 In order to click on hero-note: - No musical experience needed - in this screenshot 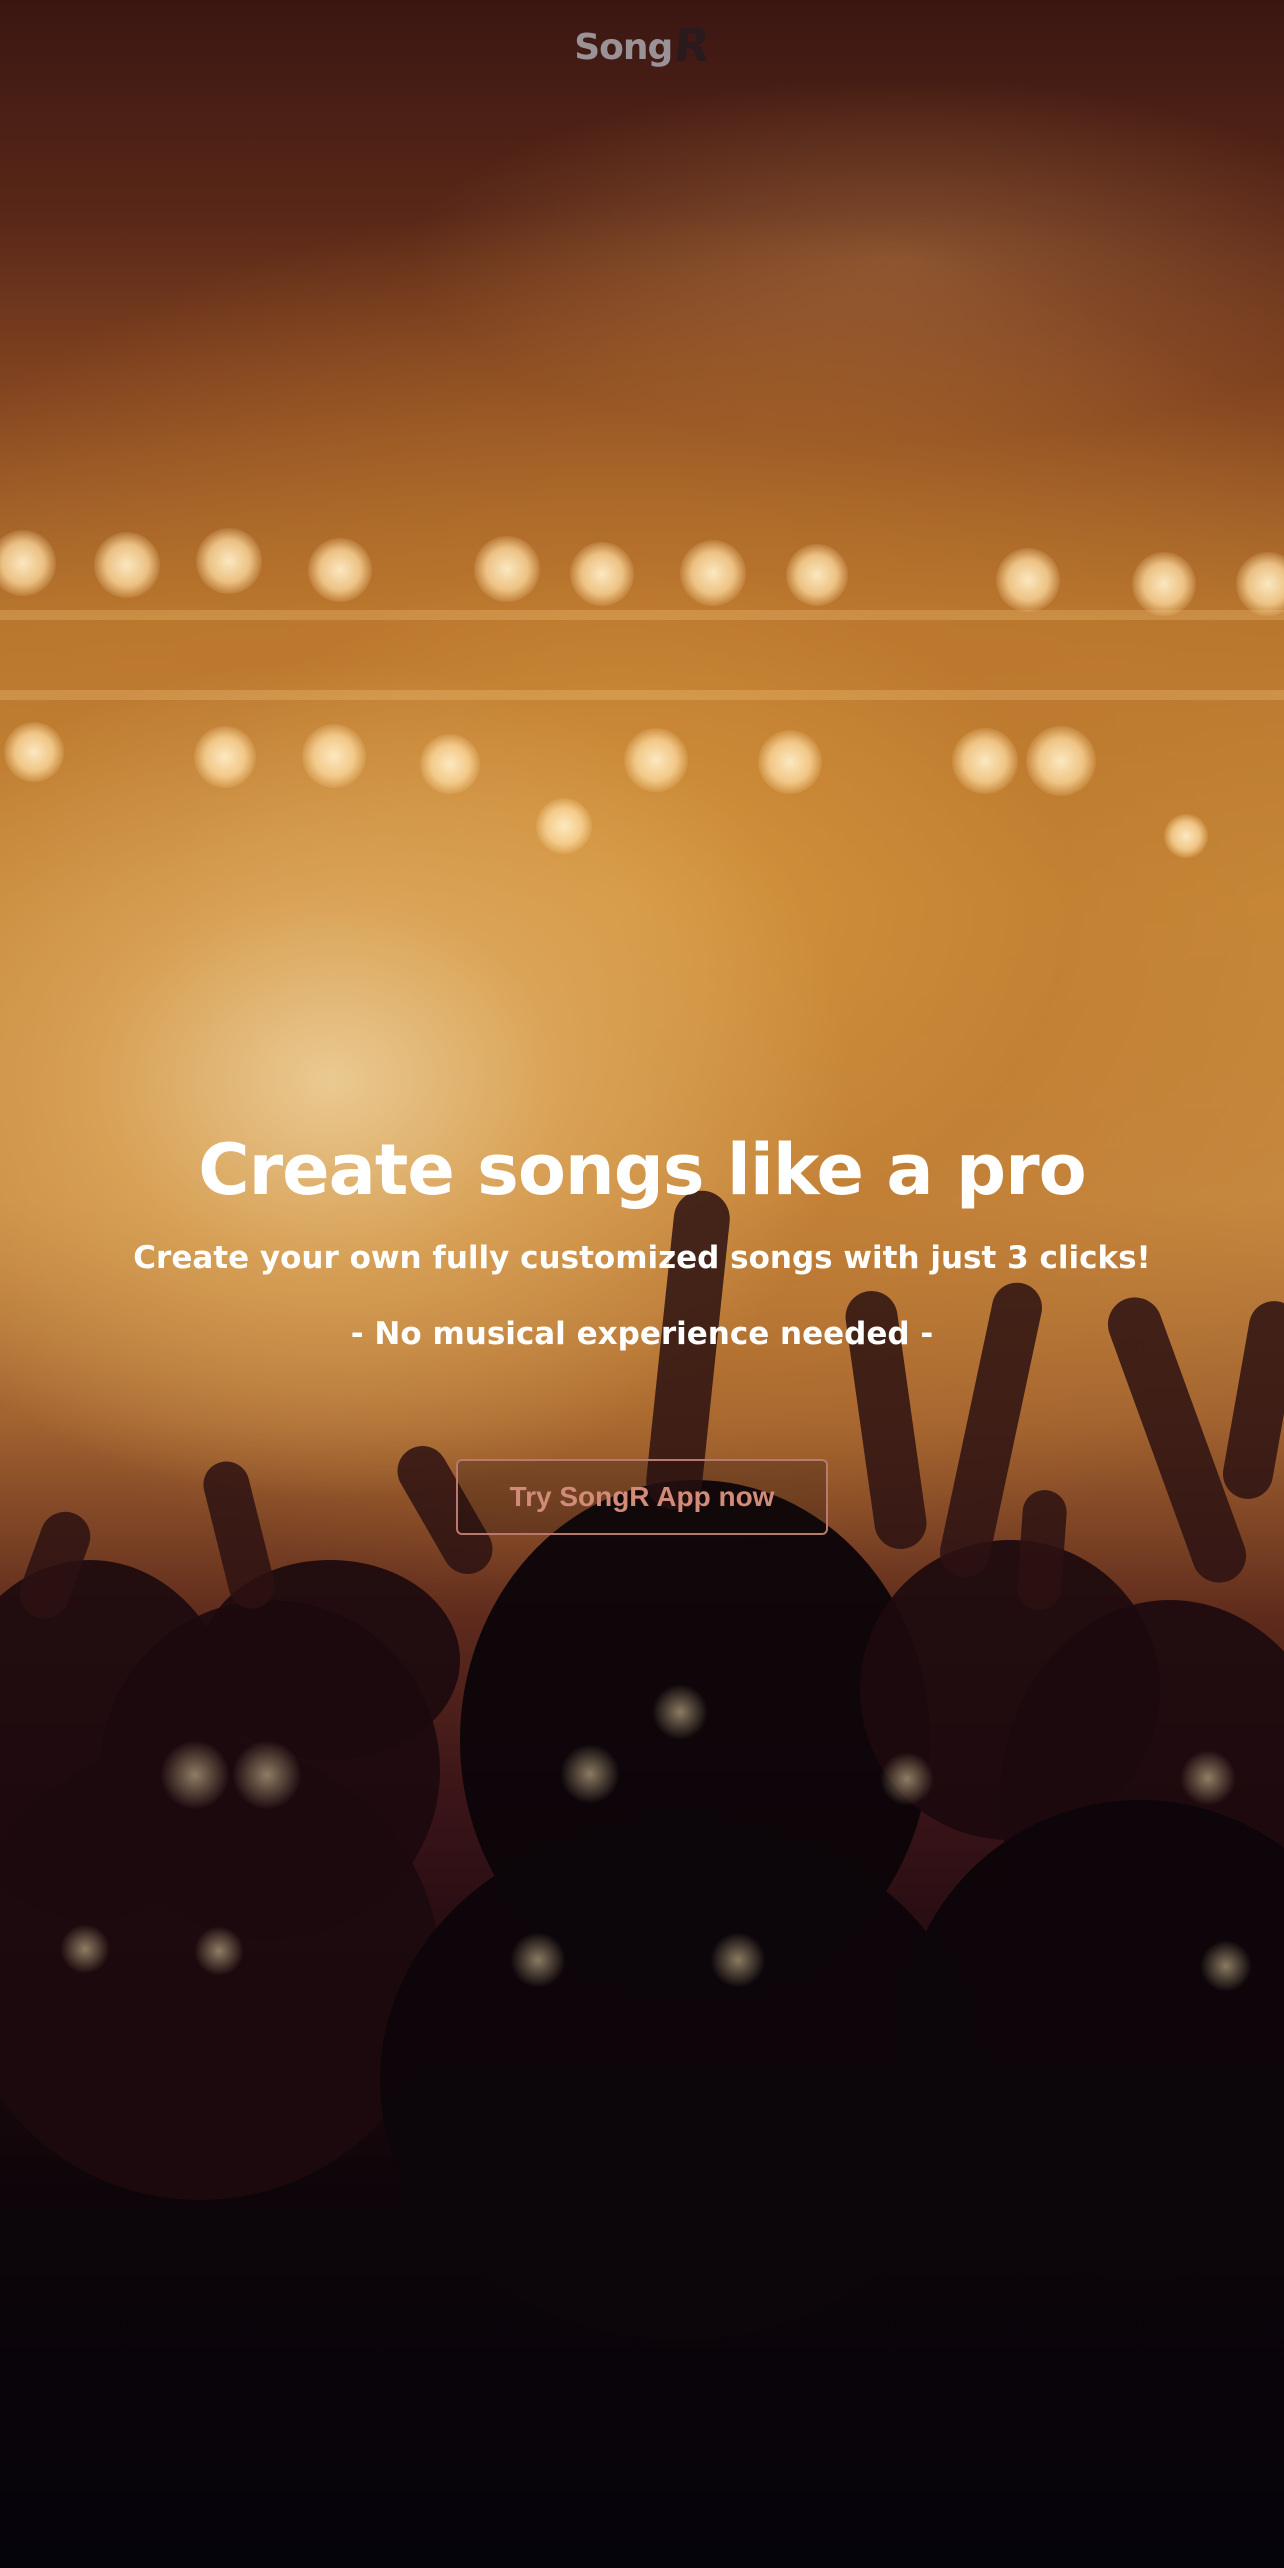, I will do `click(642, 1334)`.